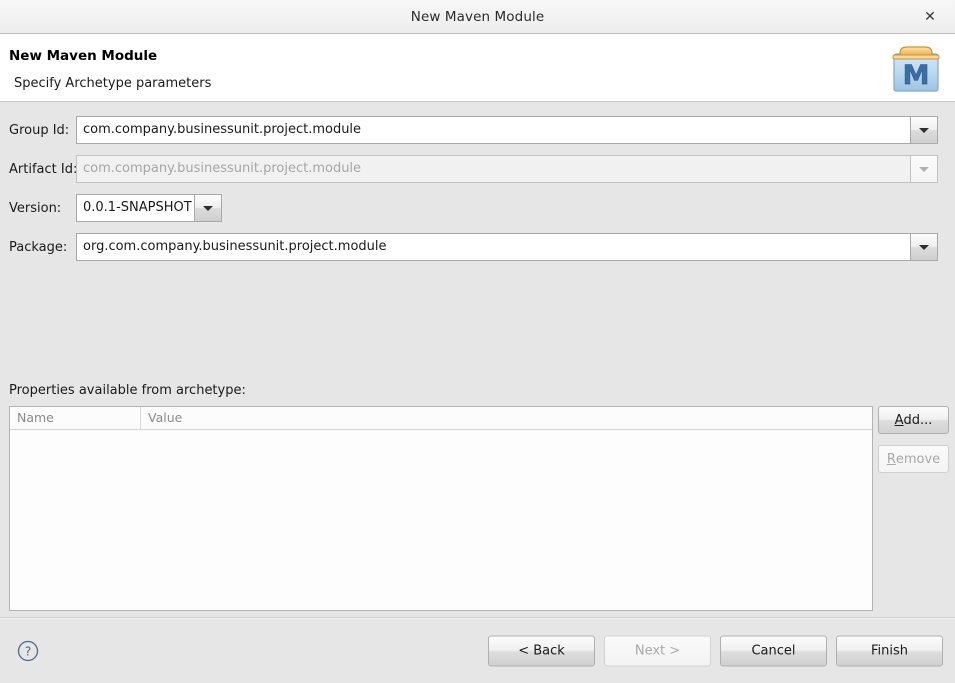  I want to click on remove-button-mnemonic: R, so click(891, 459).